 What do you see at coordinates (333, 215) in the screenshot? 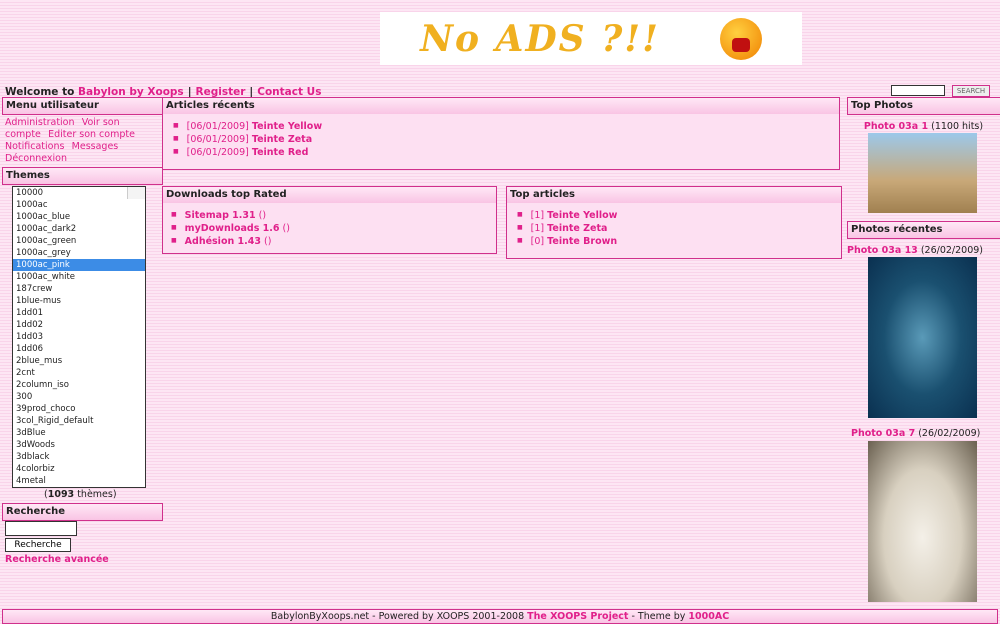
I see `list-item: Sitemap 1.31 ()` at bounding box center [333, 215].